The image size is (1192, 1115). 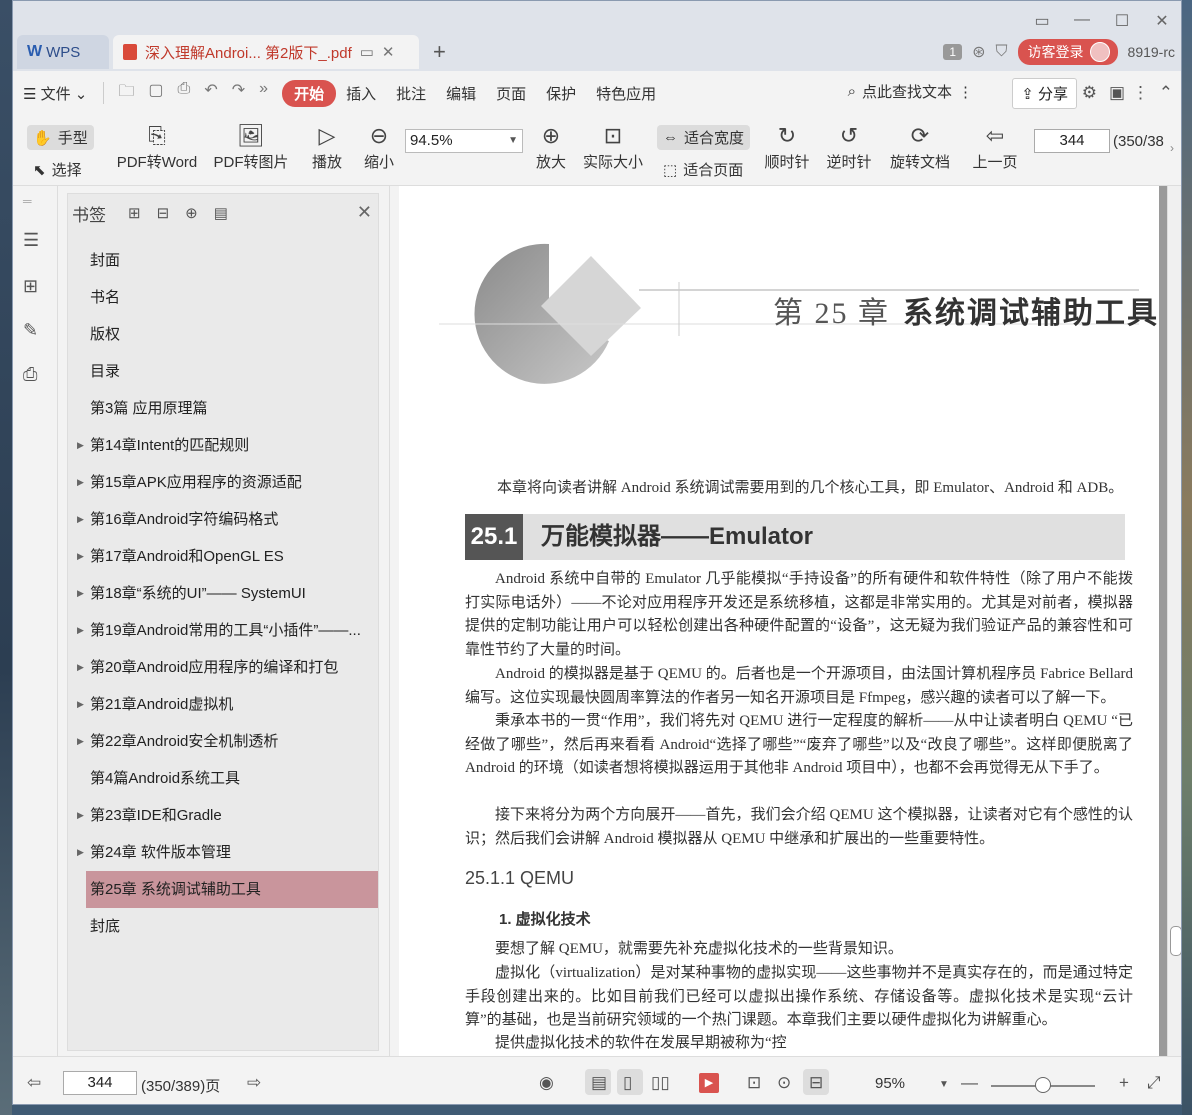 I want to click on file-menu: ☰ 文件 ⌄, so click(x=55, y=93).